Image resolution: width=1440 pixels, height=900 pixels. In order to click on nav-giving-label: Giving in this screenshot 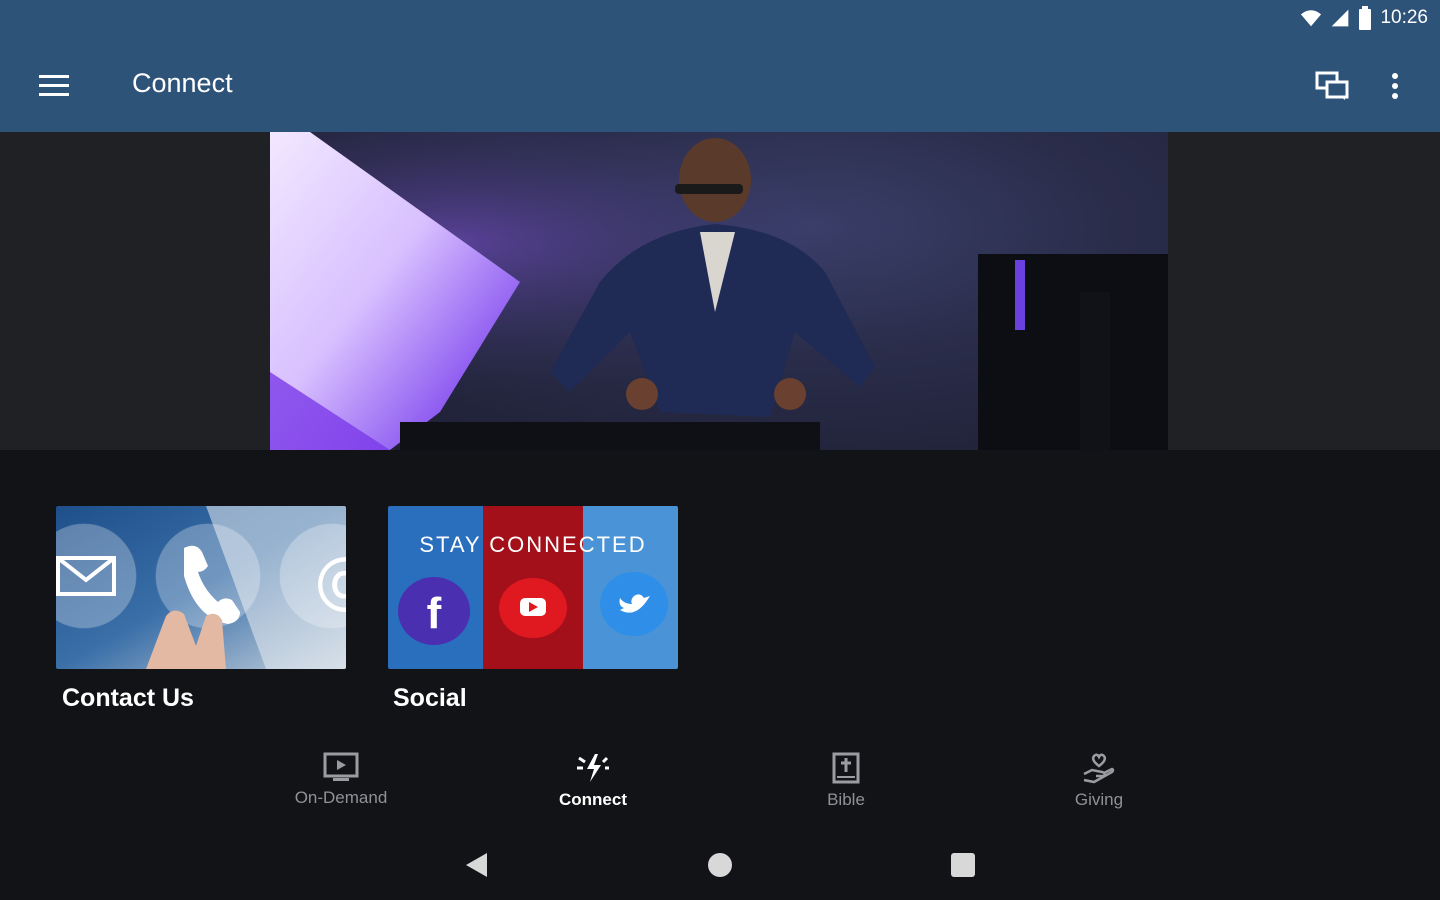, I will do `click(1099, 799)`.